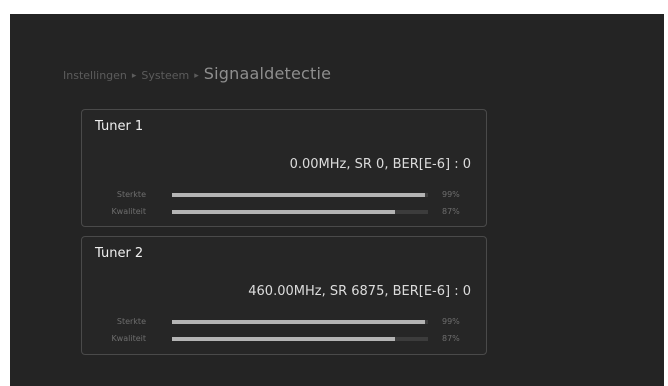  What do you see at coordinates (359, 291) in the screenshot?
I see `tuner-signal-info: 460.00MHz, SR 6875, BER[E-6] : 0` at bounding box center [359, 291].